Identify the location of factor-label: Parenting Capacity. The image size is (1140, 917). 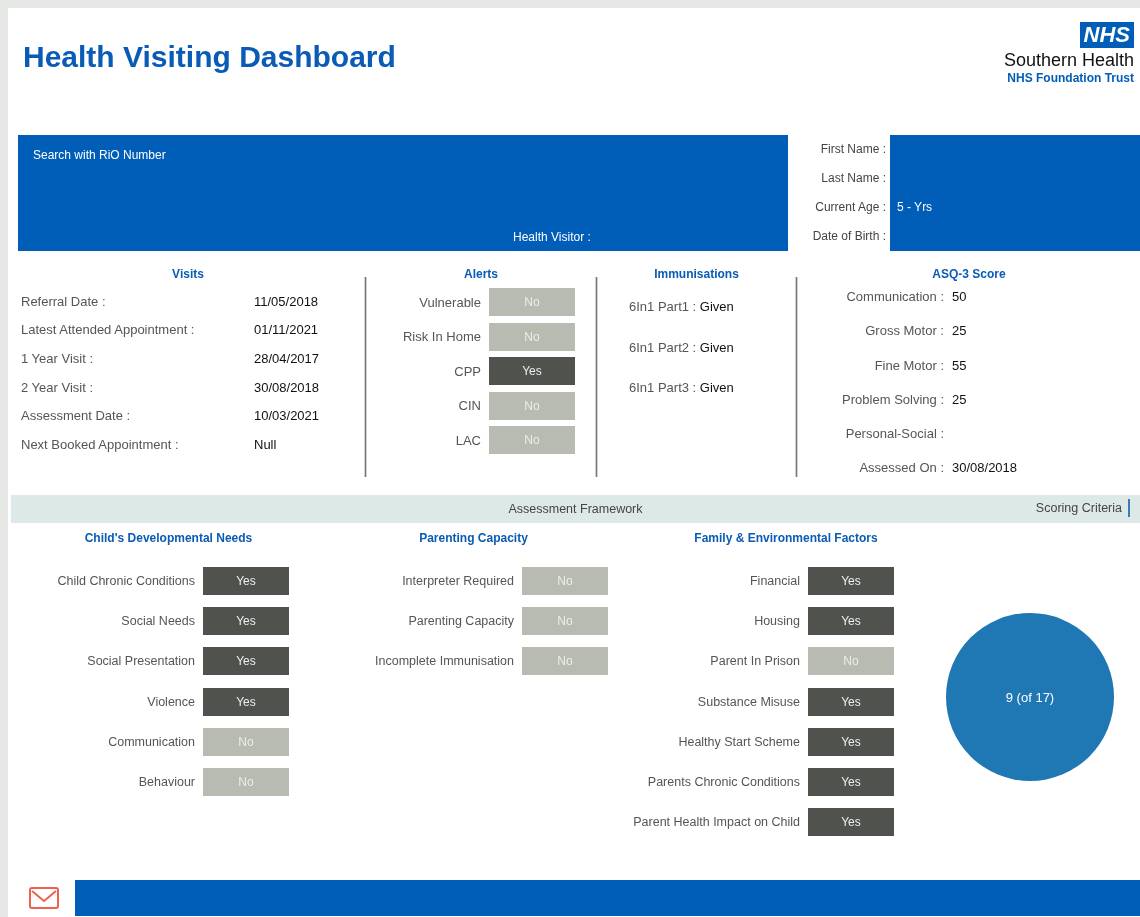
(461, 621).